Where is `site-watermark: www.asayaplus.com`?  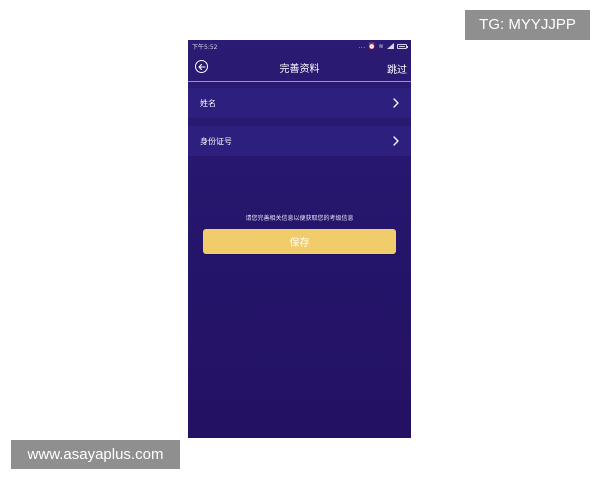
site-watermark: www.asayaplus.com is located at coordinates (95, 454).